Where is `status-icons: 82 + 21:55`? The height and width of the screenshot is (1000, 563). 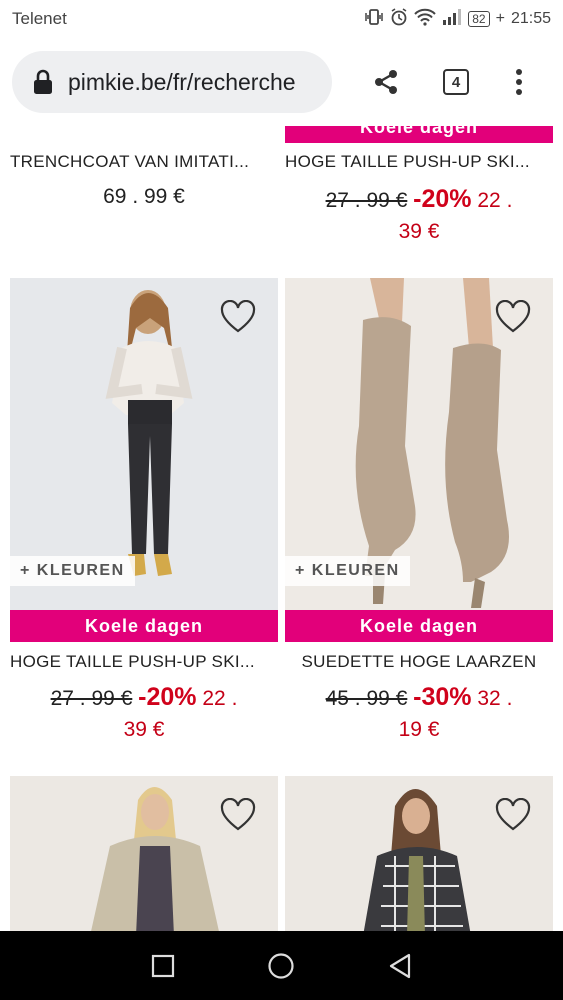
status-icons: 82 + 21:55 is located at coordinates (457, 19).